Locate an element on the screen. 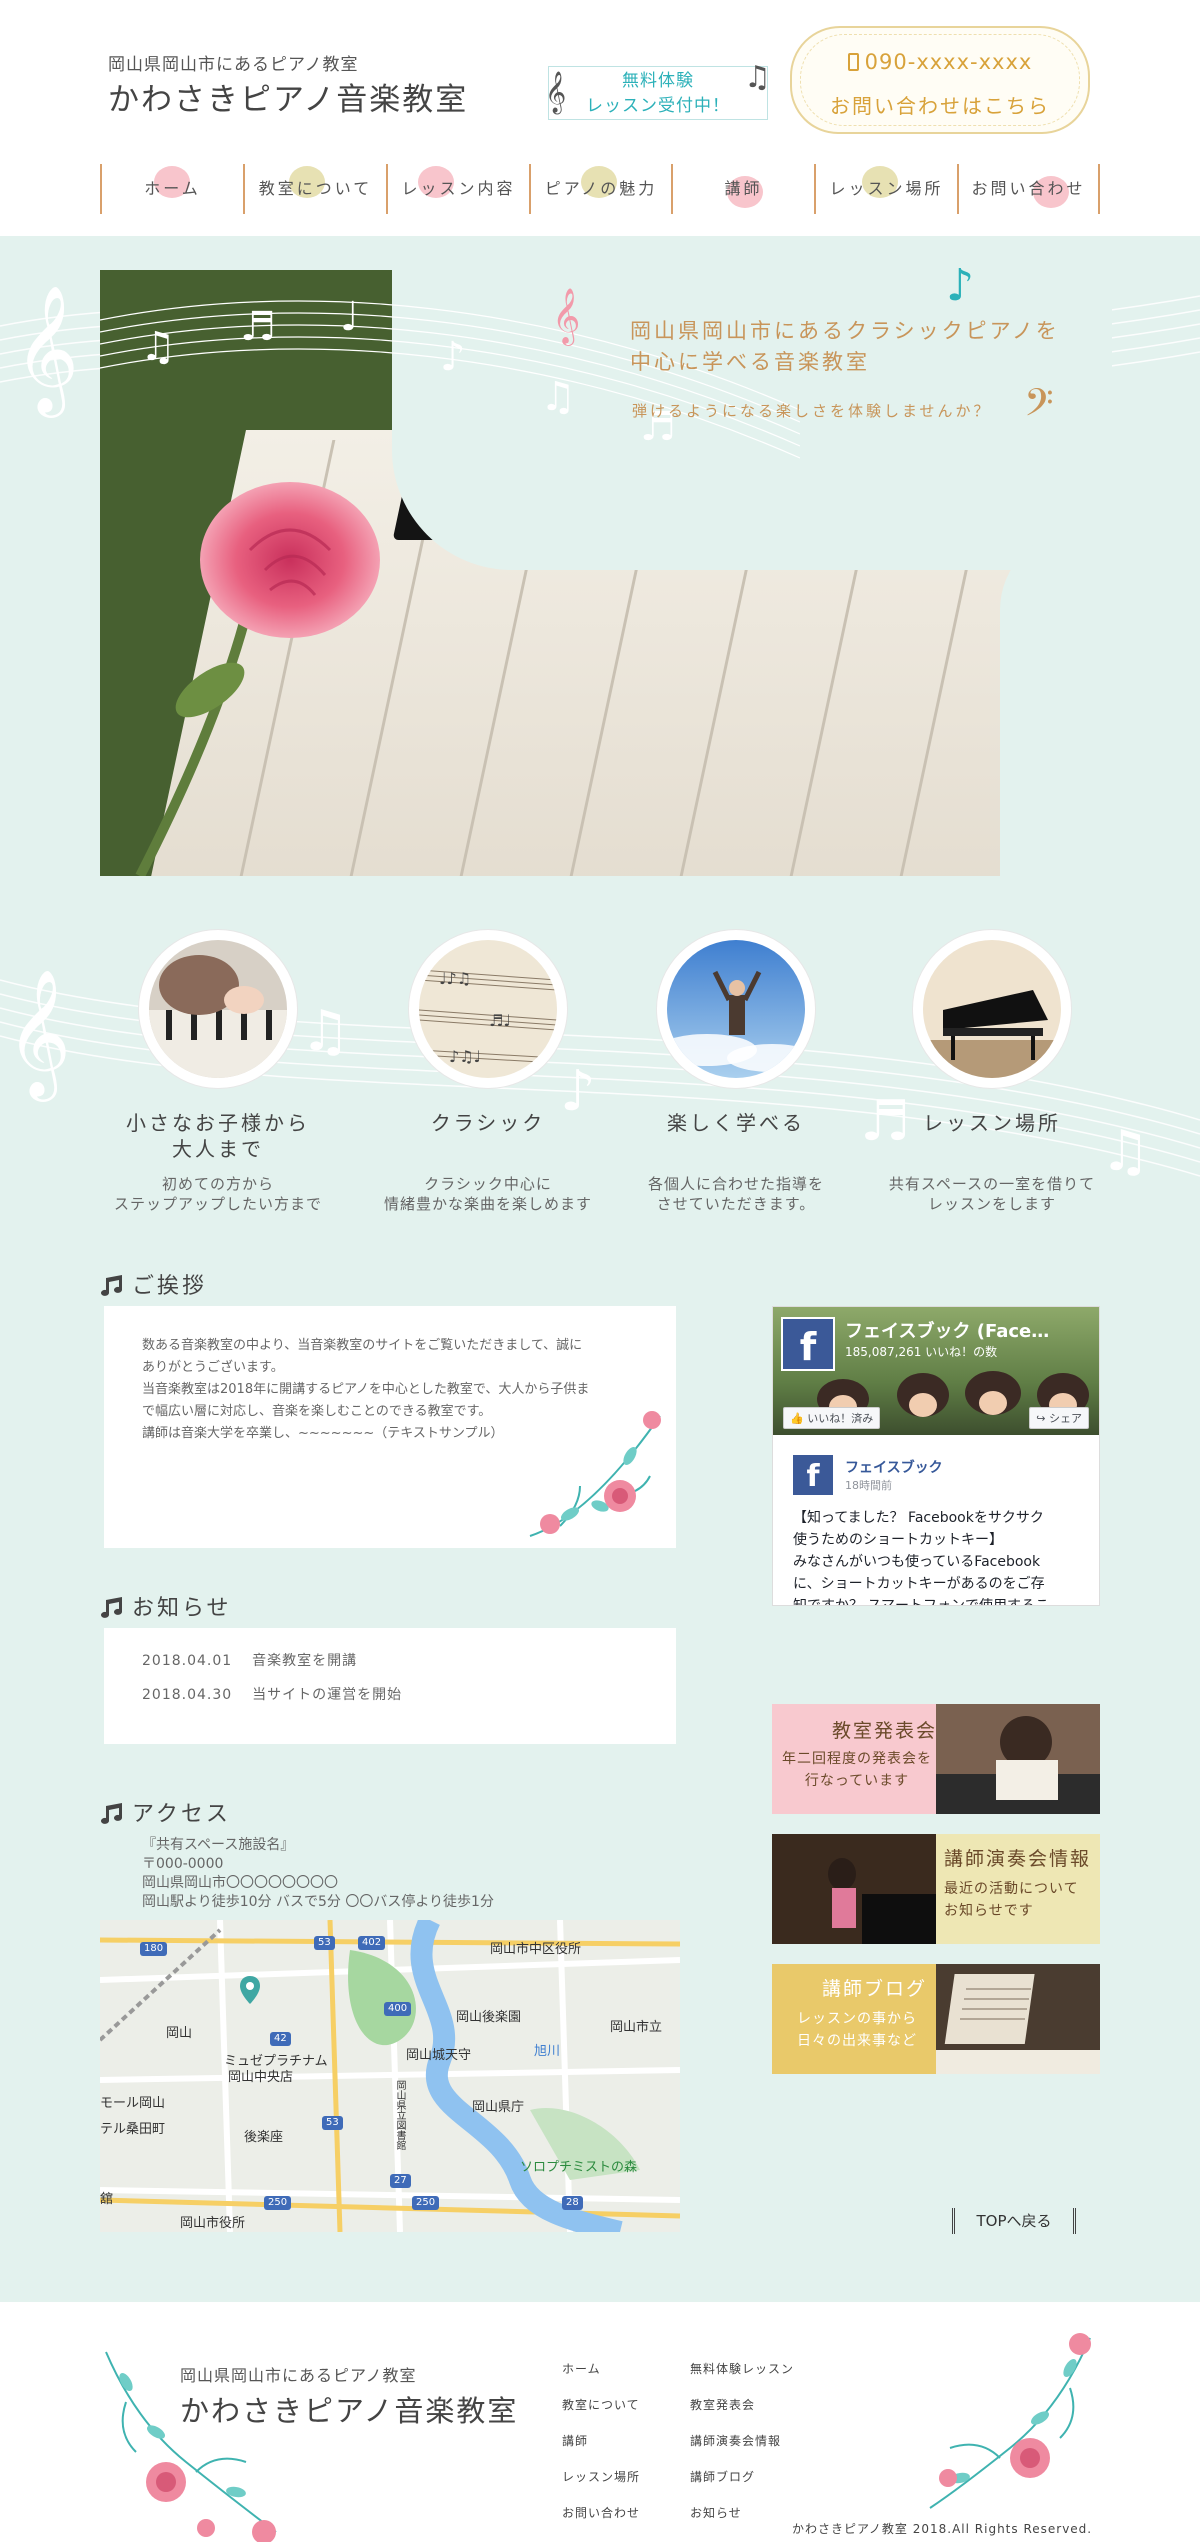 Image resolution: width=1200 pixels, height=2542 pixels. nav-home: ホーム is located at coordinates (171, 189).